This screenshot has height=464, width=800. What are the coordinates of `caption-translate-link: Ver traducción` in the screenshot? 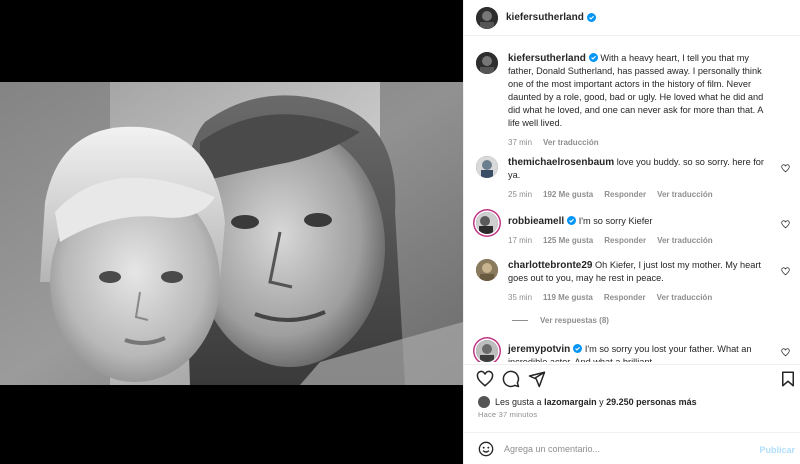 It's located at (571, 142).